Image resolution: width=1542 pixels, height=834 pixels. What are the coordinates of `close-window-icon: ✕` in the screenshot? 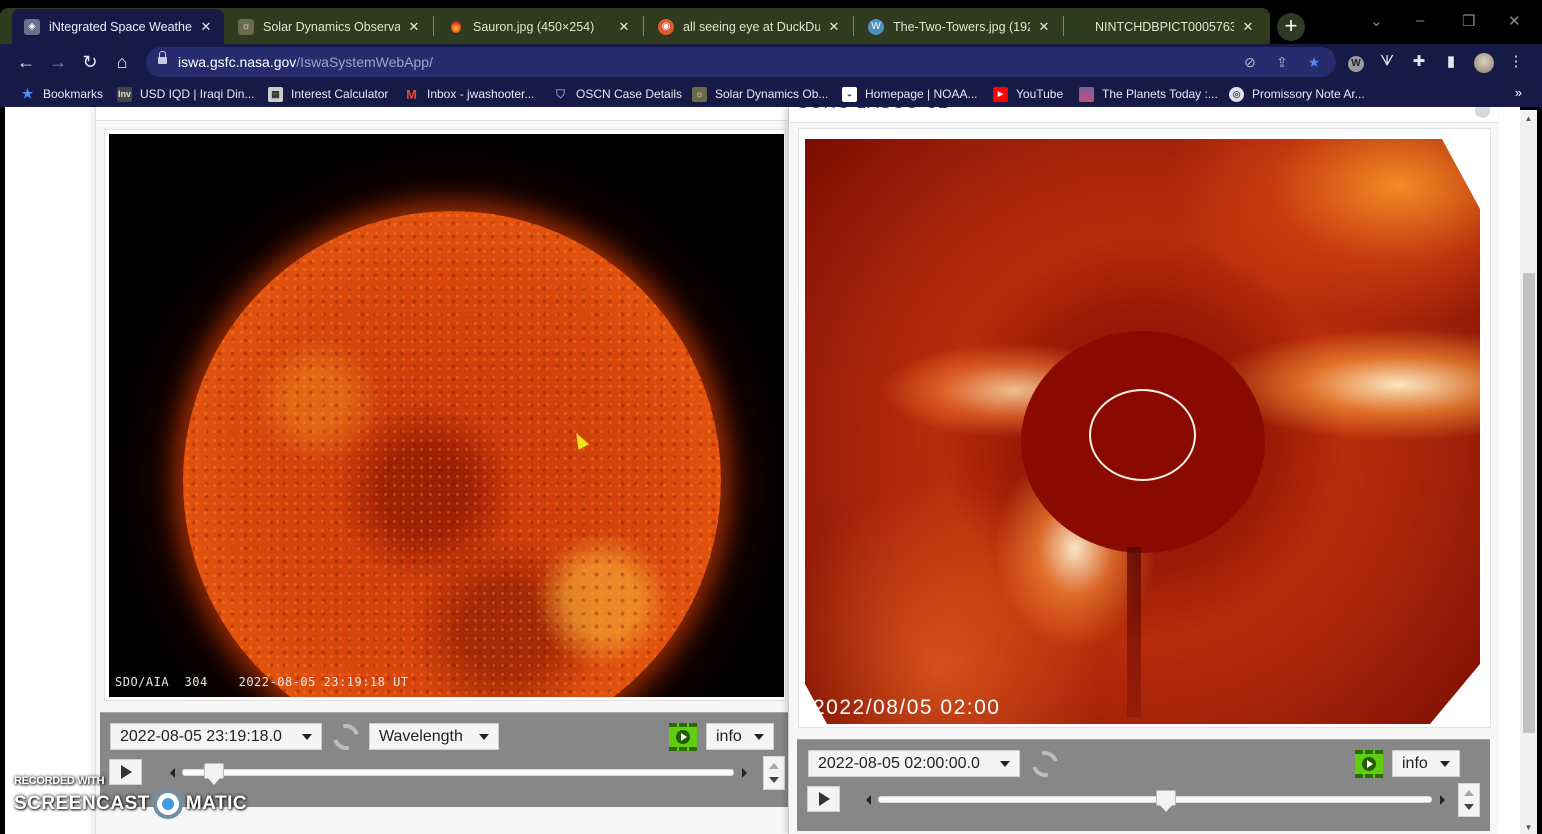 It's located at (1514, 21).